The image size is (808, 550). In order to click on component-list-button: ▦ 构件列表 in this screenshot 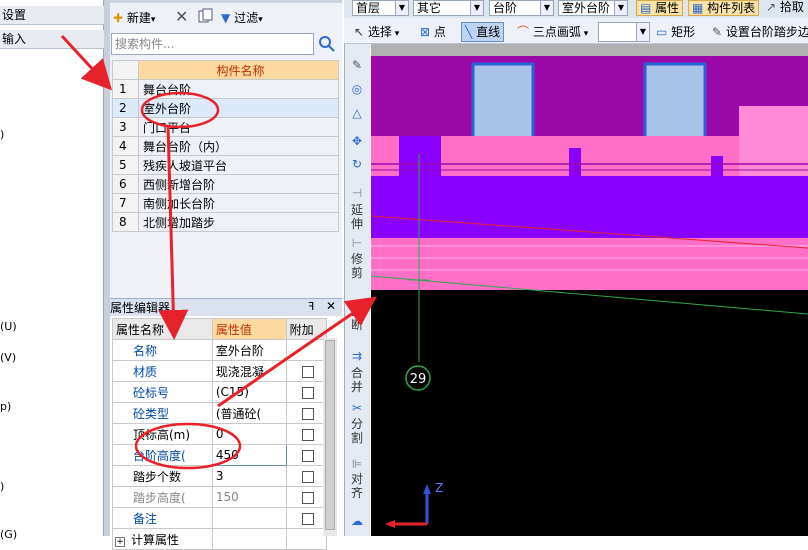, I will do `click(724, 8)`.